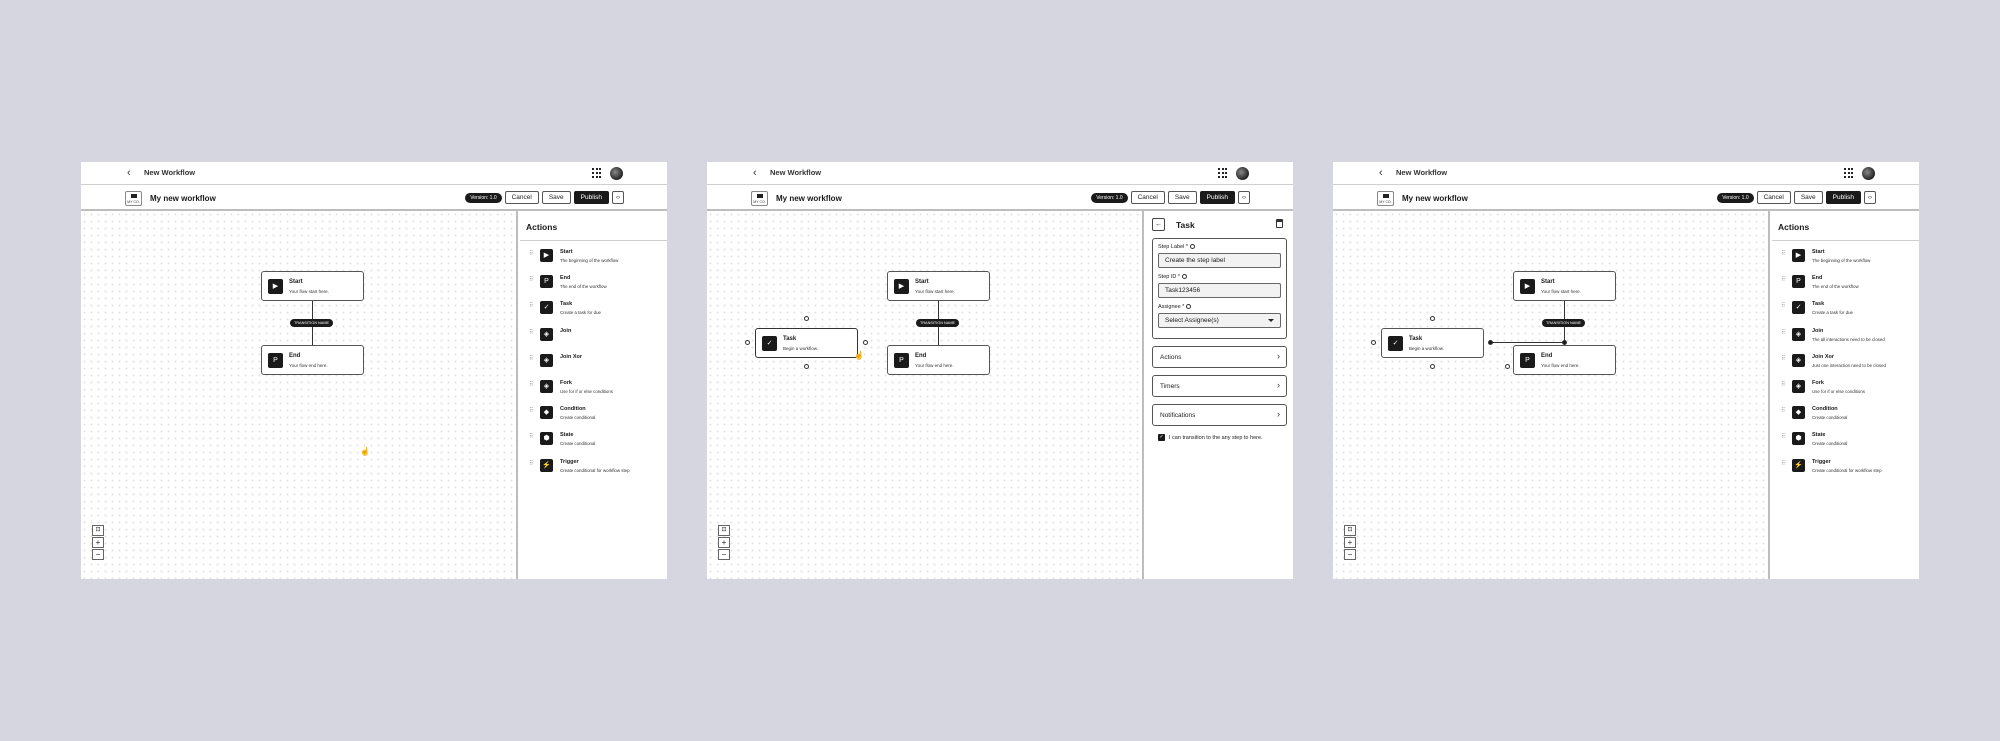  What do you see at coordinates (593, 359) in the screenshot?
I see `action-item-join-xor: ⠿ ◈ Join Xor` at bounding box center [593, 359].